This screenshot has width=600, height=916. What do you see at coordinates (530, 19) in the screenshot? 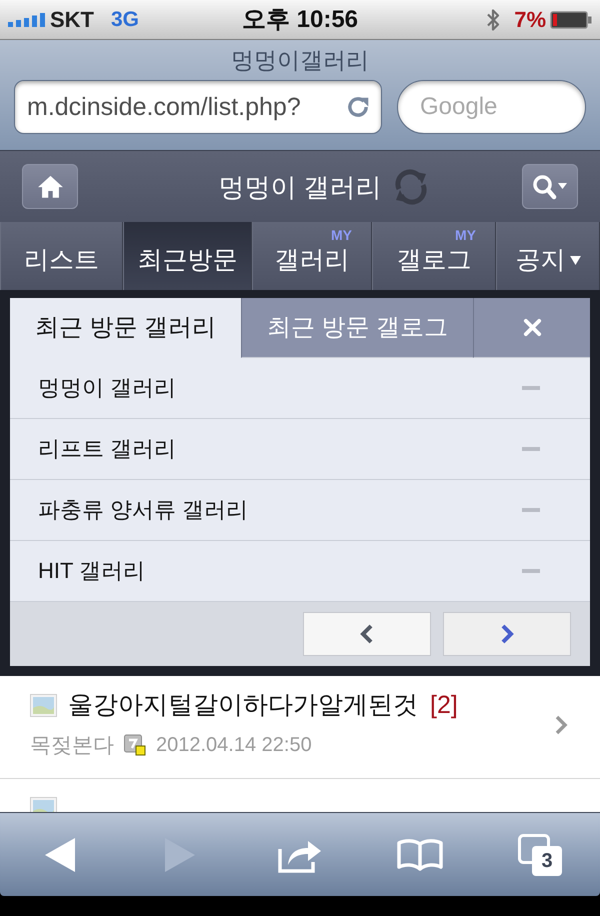
I see `battery-percent: 7%` at bounding box center [530, 19].